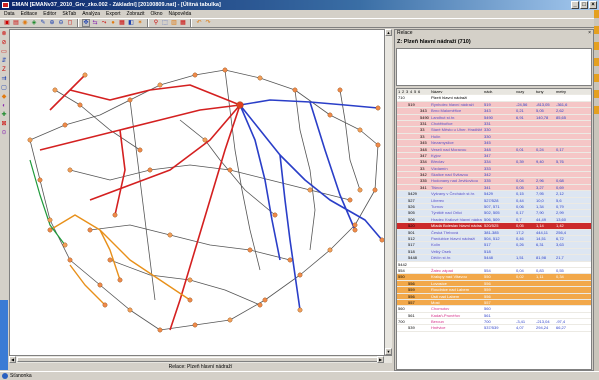 The image size is (599, 380). I want to click on table-row: 539 Hněvice 537/539 4,07 294,24 66,27, so click(494, 328).